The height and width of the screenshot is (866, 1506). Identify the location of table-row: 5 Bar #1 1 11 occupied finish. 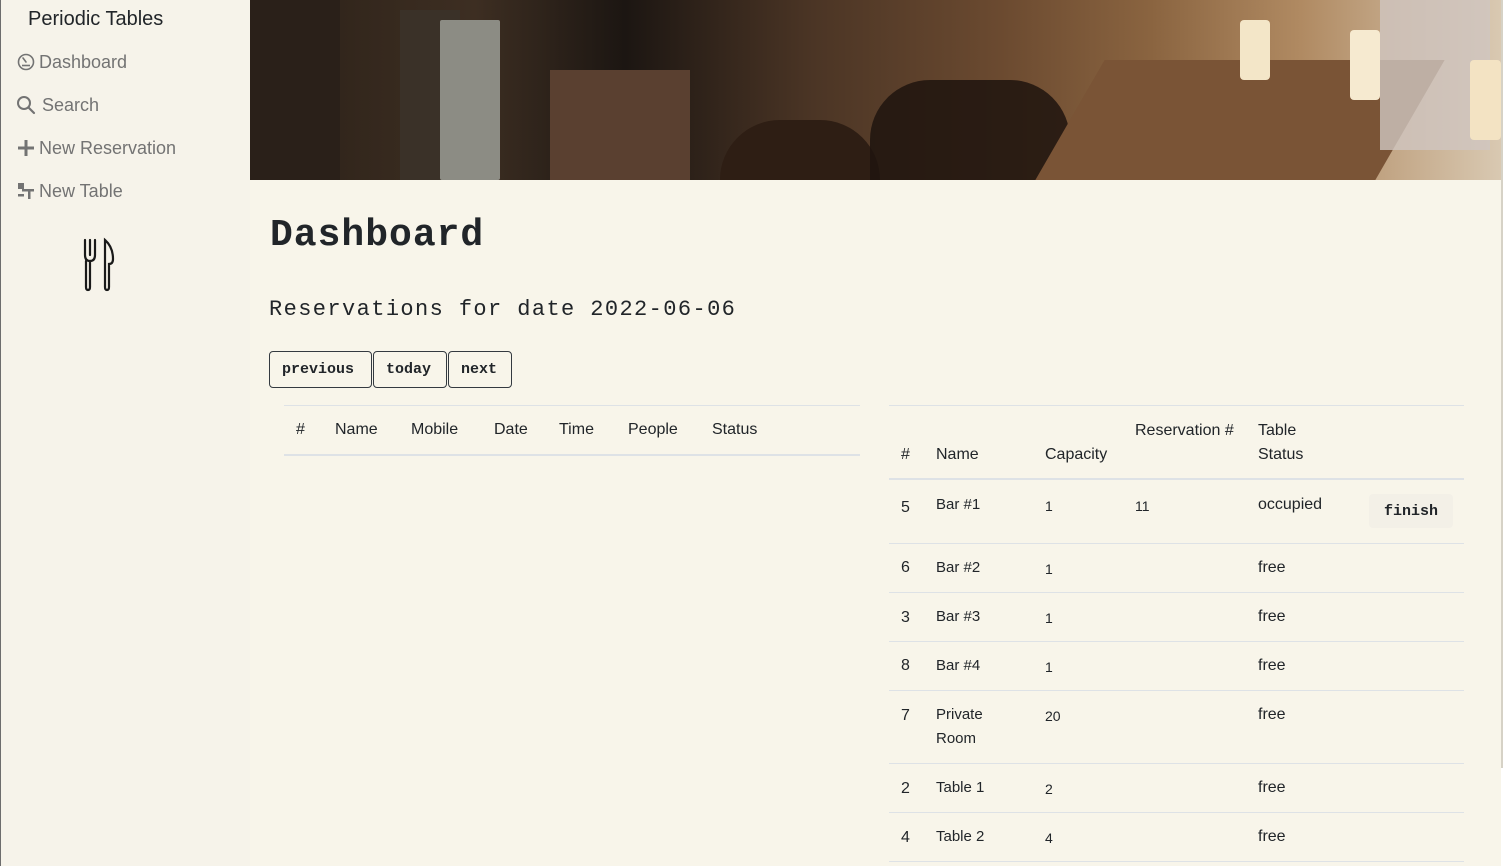
(1176, 512).